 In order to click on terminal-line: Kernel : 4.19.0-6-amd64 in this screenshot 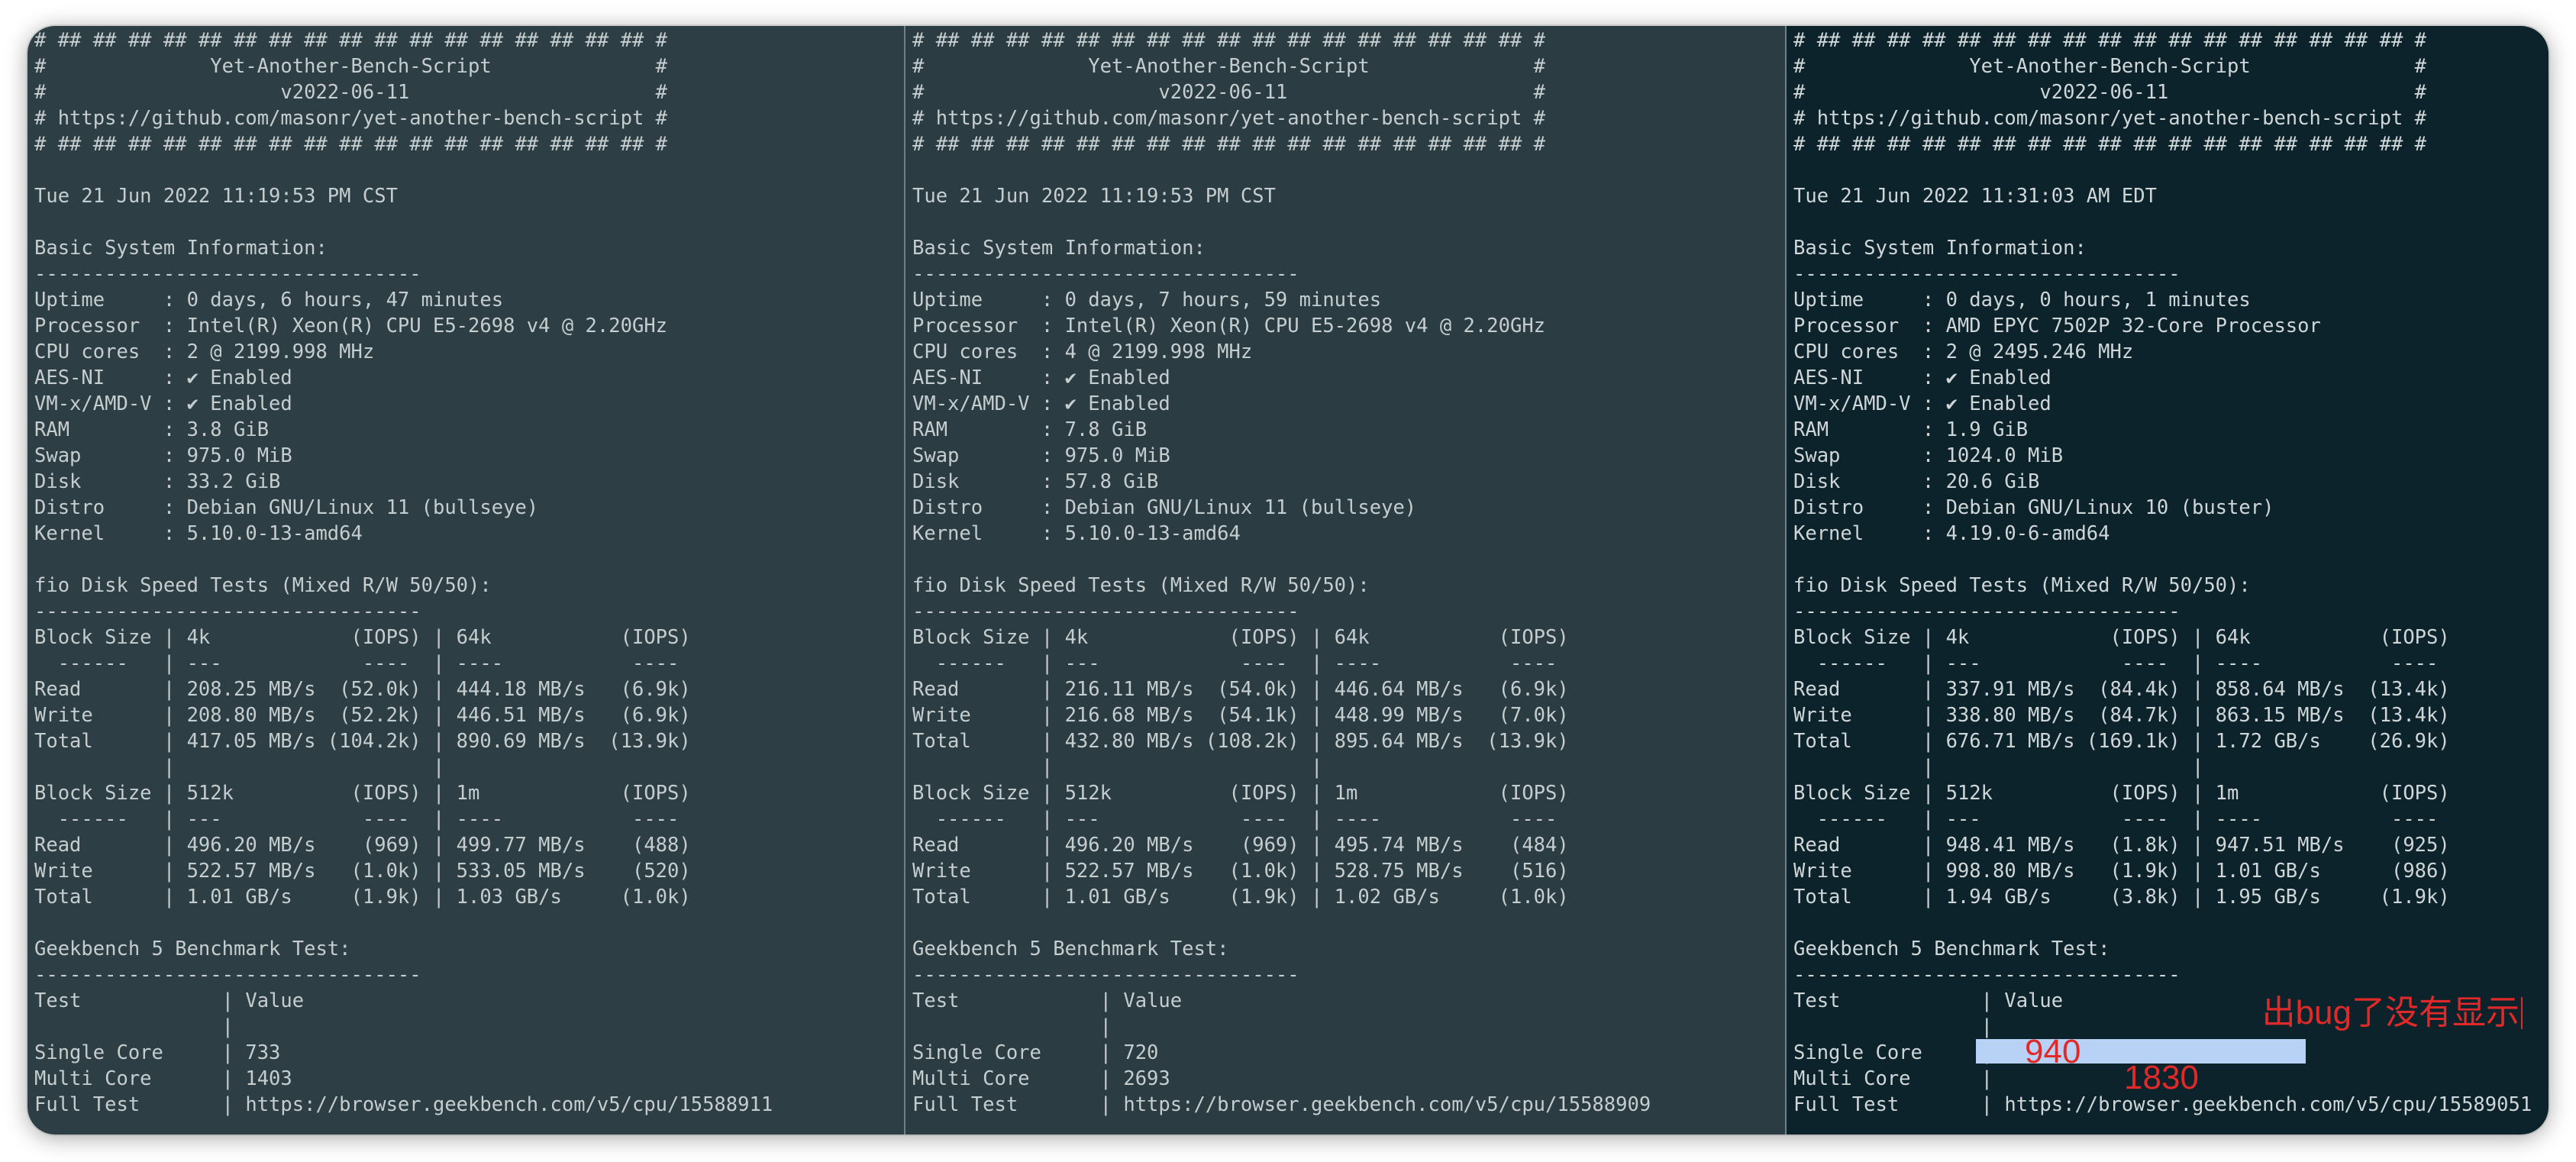, I will do `click(1951, 533)`.